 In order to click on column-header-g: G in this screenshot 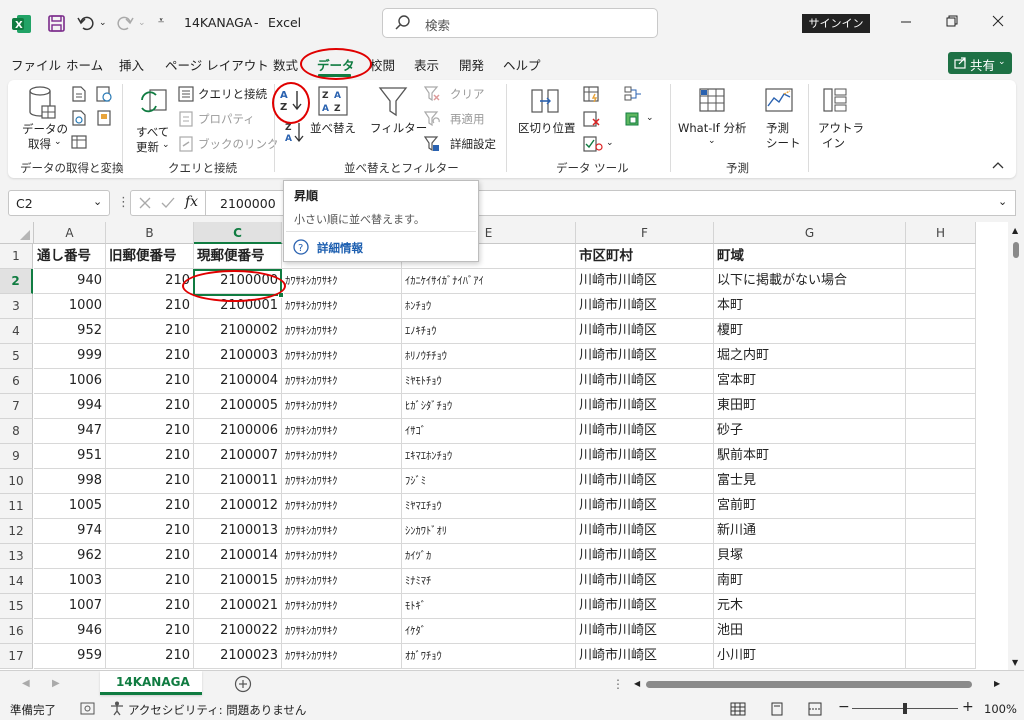, I will do `click(810, 233)`.